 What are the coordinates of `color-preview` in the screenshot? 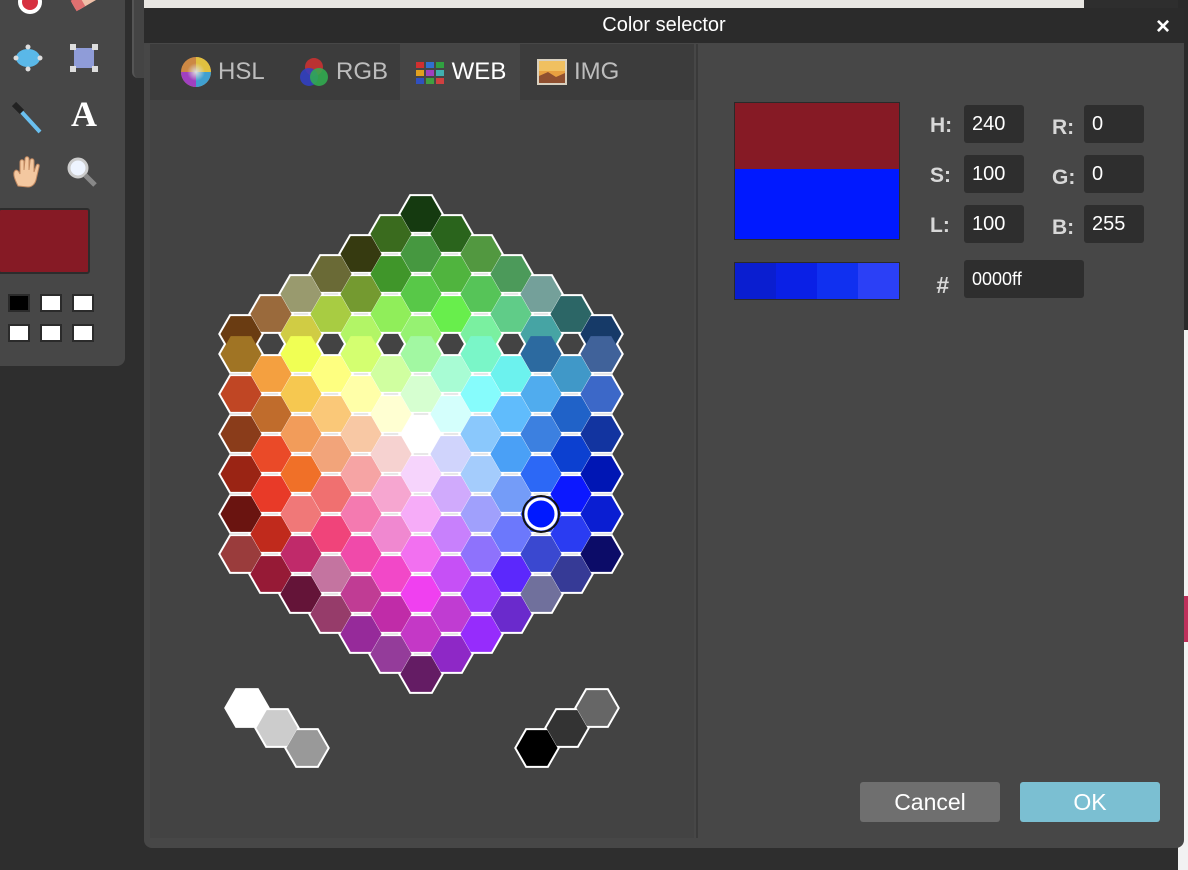 It's located at (817, 171).